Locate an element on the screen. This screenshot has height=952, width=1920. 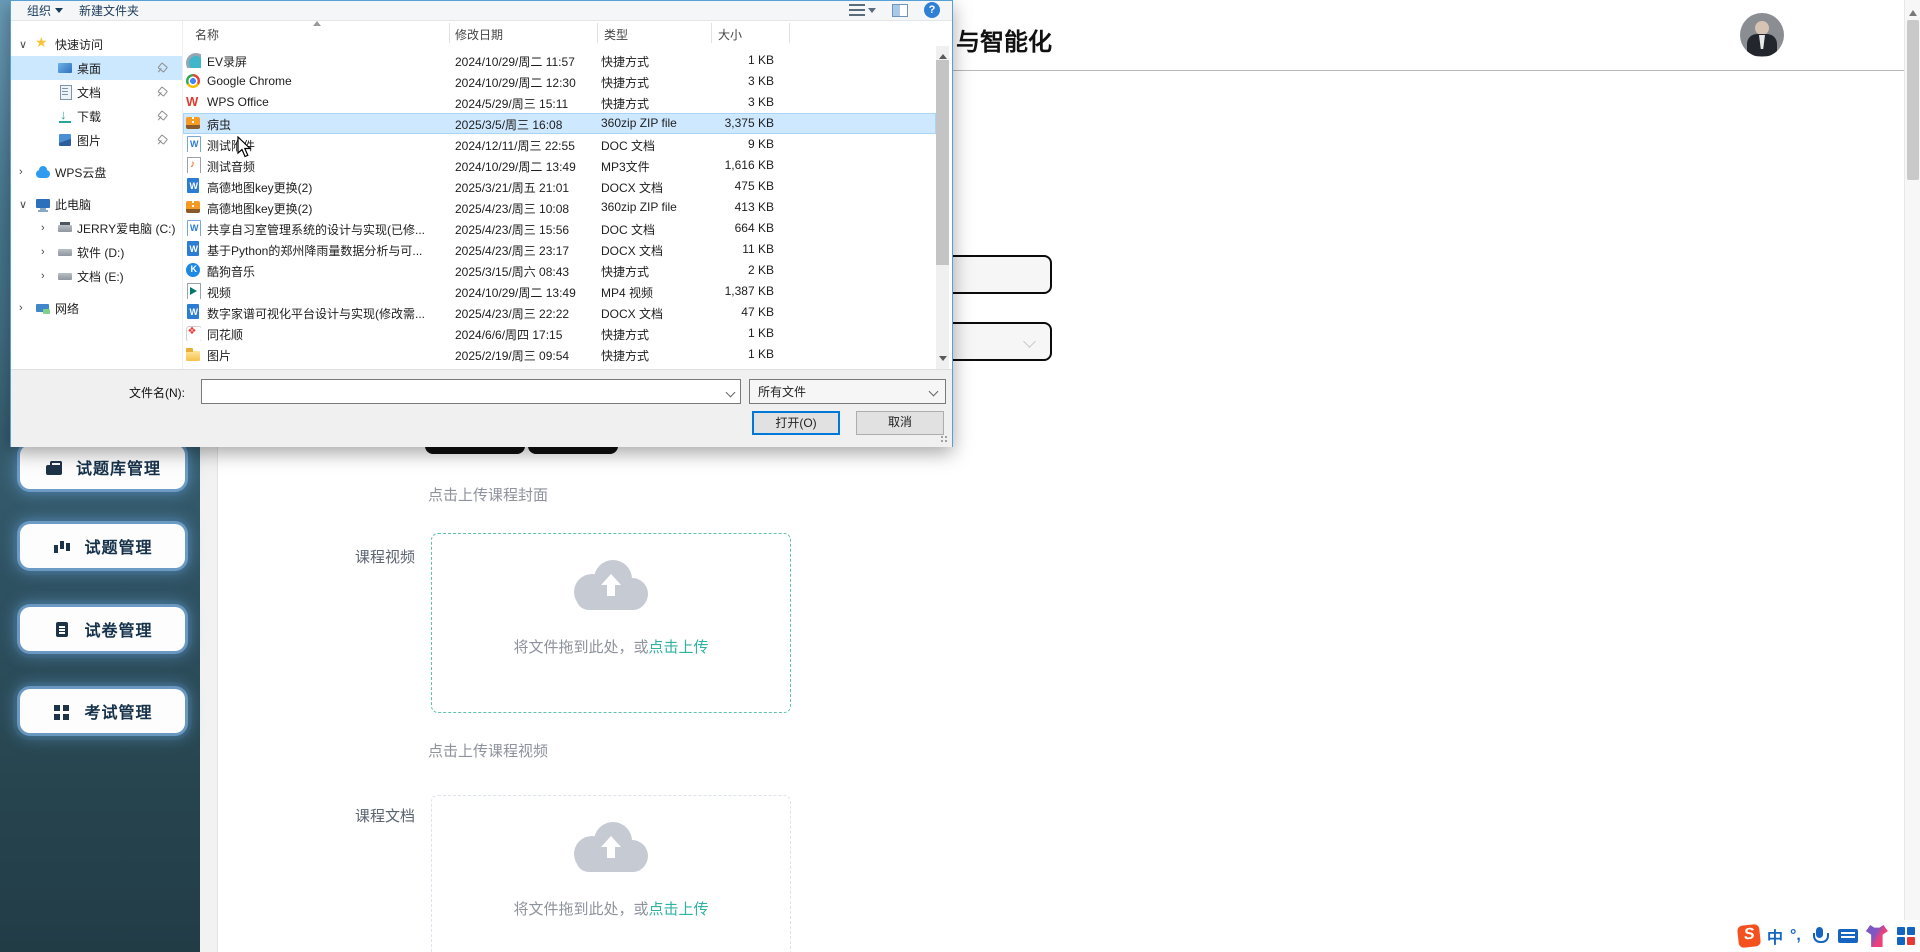
open-button: 打开(O) is located at coordinates (796, 423).